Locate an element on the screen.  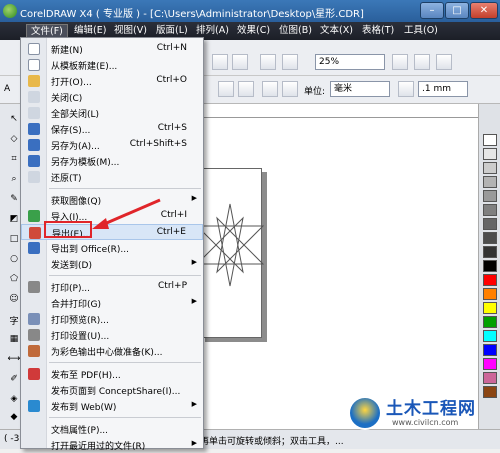
web-icon is located at coordinates (34, 406).